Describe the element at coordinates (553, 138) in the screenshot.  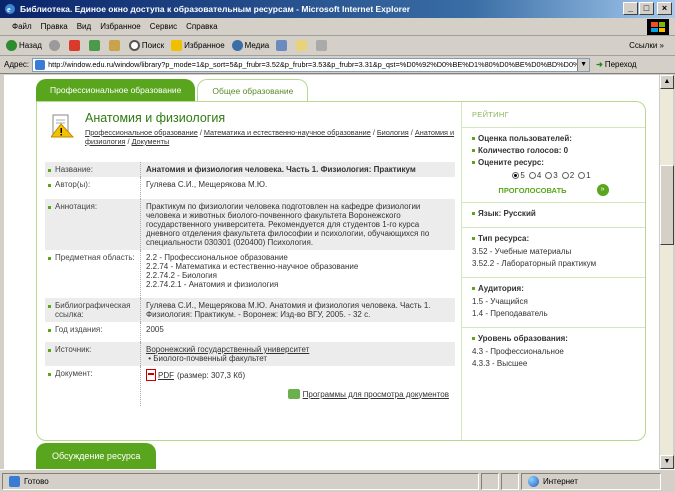
I see `user-rating-label: Оценка пользователей:` at that location.